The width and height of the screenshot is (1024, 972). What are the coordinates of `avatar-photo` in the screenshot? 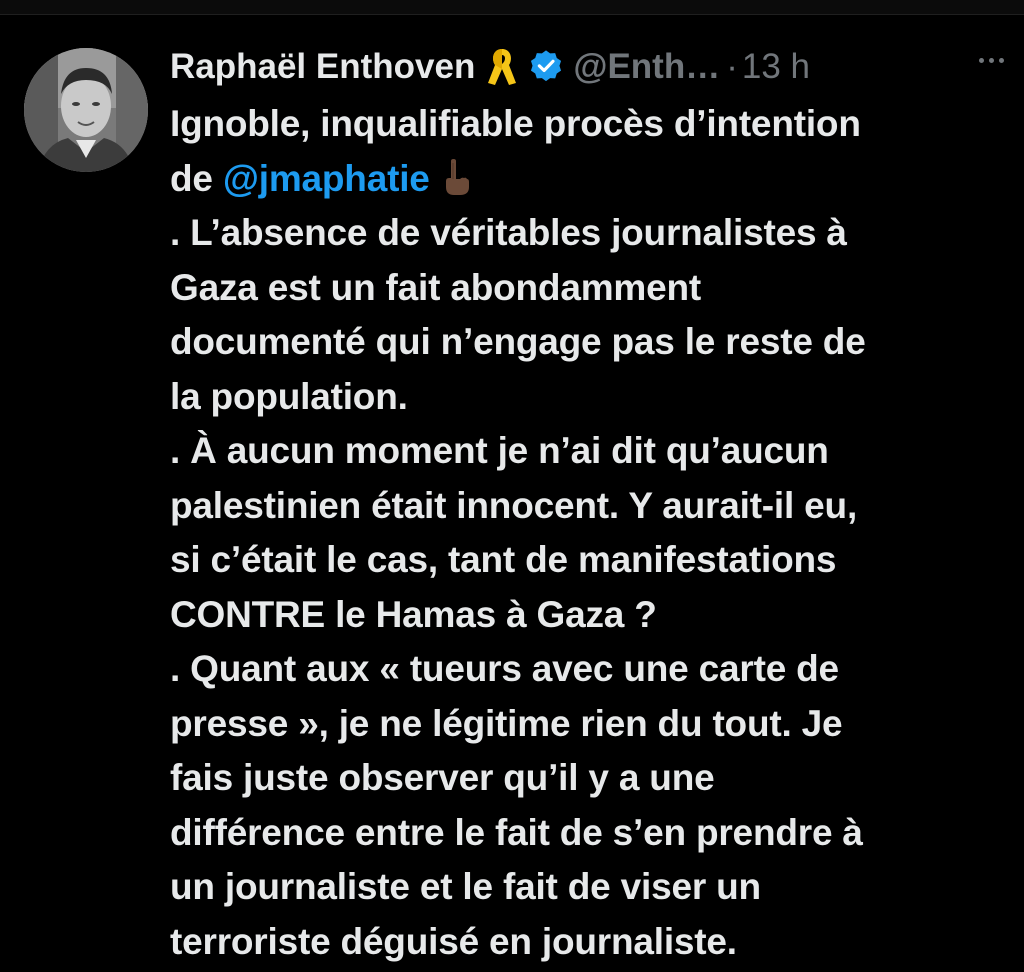 It's located at (86, 110).